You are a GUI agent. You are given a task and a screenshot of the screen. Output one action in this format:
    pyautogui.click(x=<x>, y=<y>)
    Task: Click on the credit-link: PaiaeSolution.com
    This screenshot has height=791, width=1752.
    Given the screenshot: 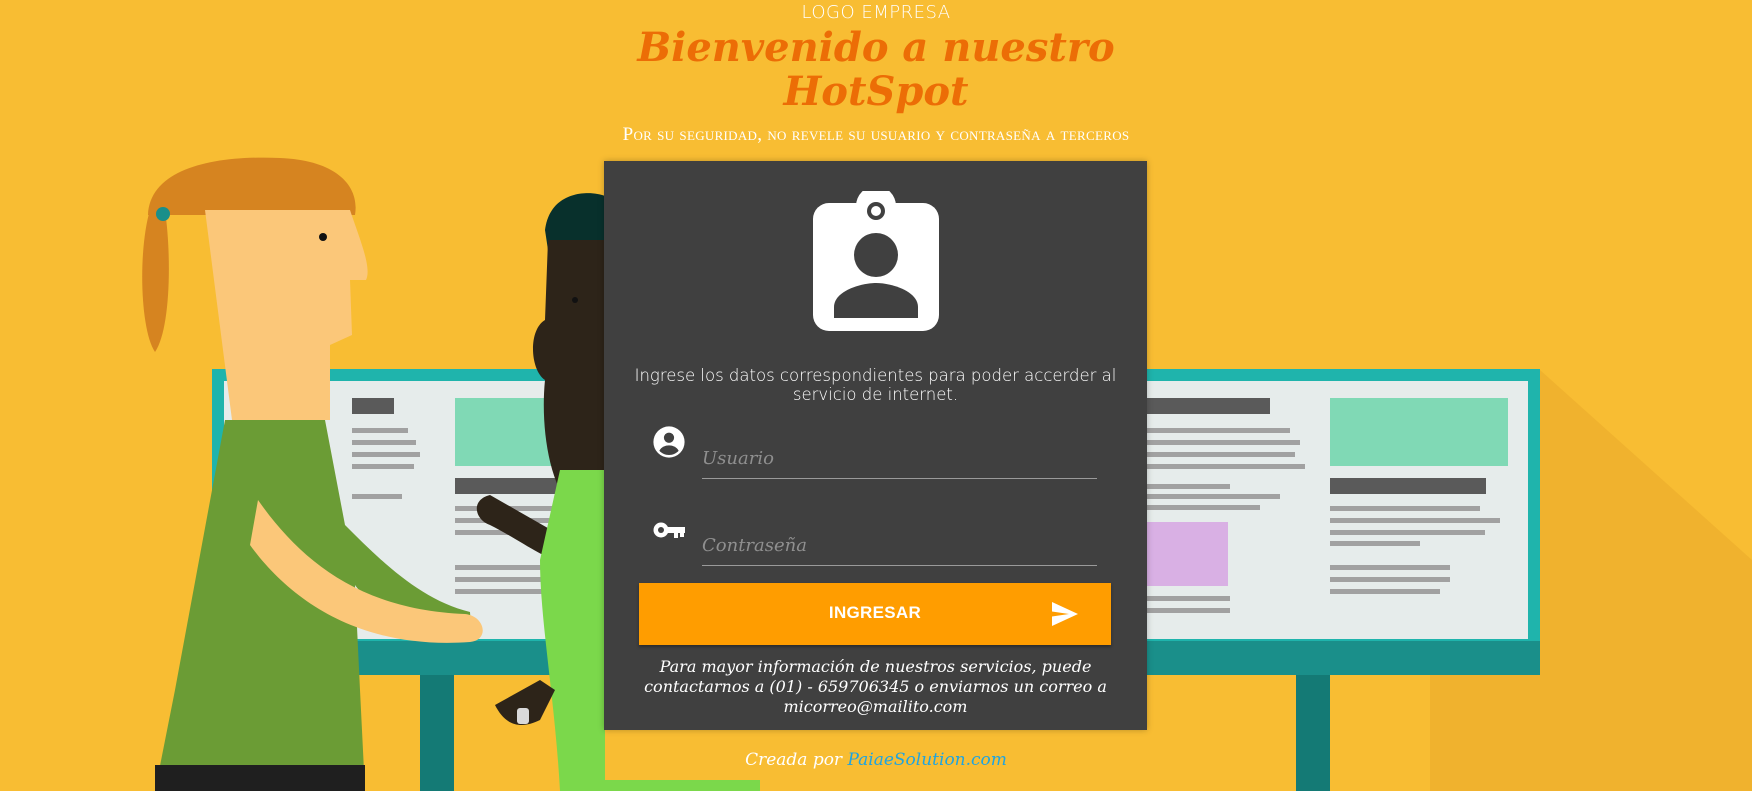 What is the action you would take?
    pyautogui.click(x=926, y=760)
    